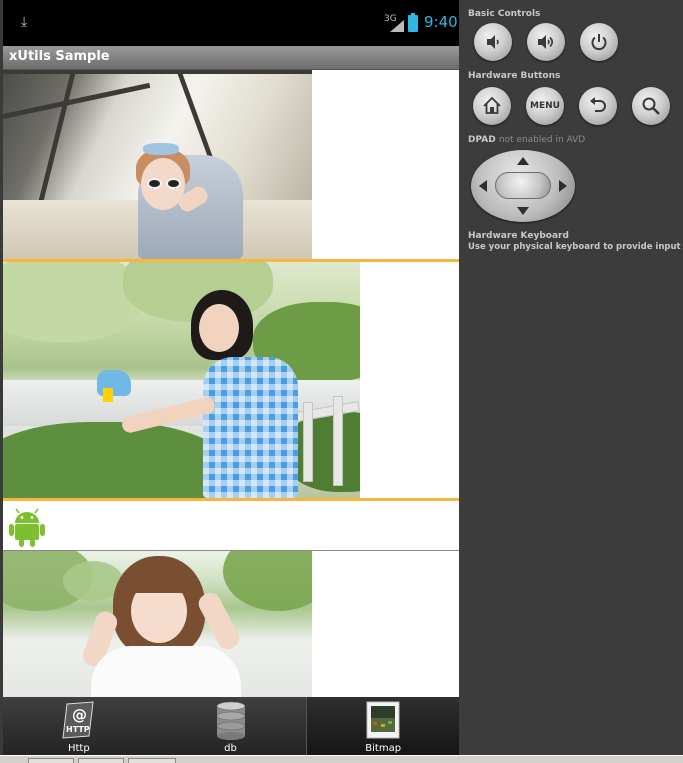  I want to click on back-button, so click(598, 106).